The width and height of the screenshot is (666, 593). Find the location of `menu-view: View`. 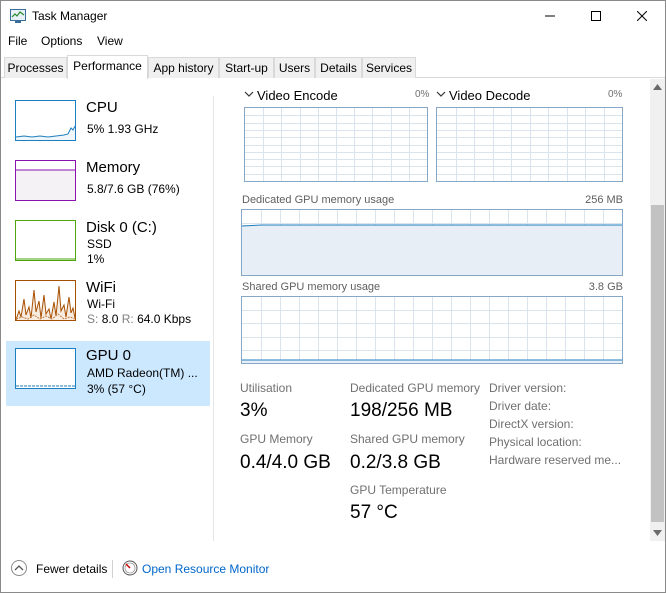

menu-view: View is located at coordinates (110, 41).